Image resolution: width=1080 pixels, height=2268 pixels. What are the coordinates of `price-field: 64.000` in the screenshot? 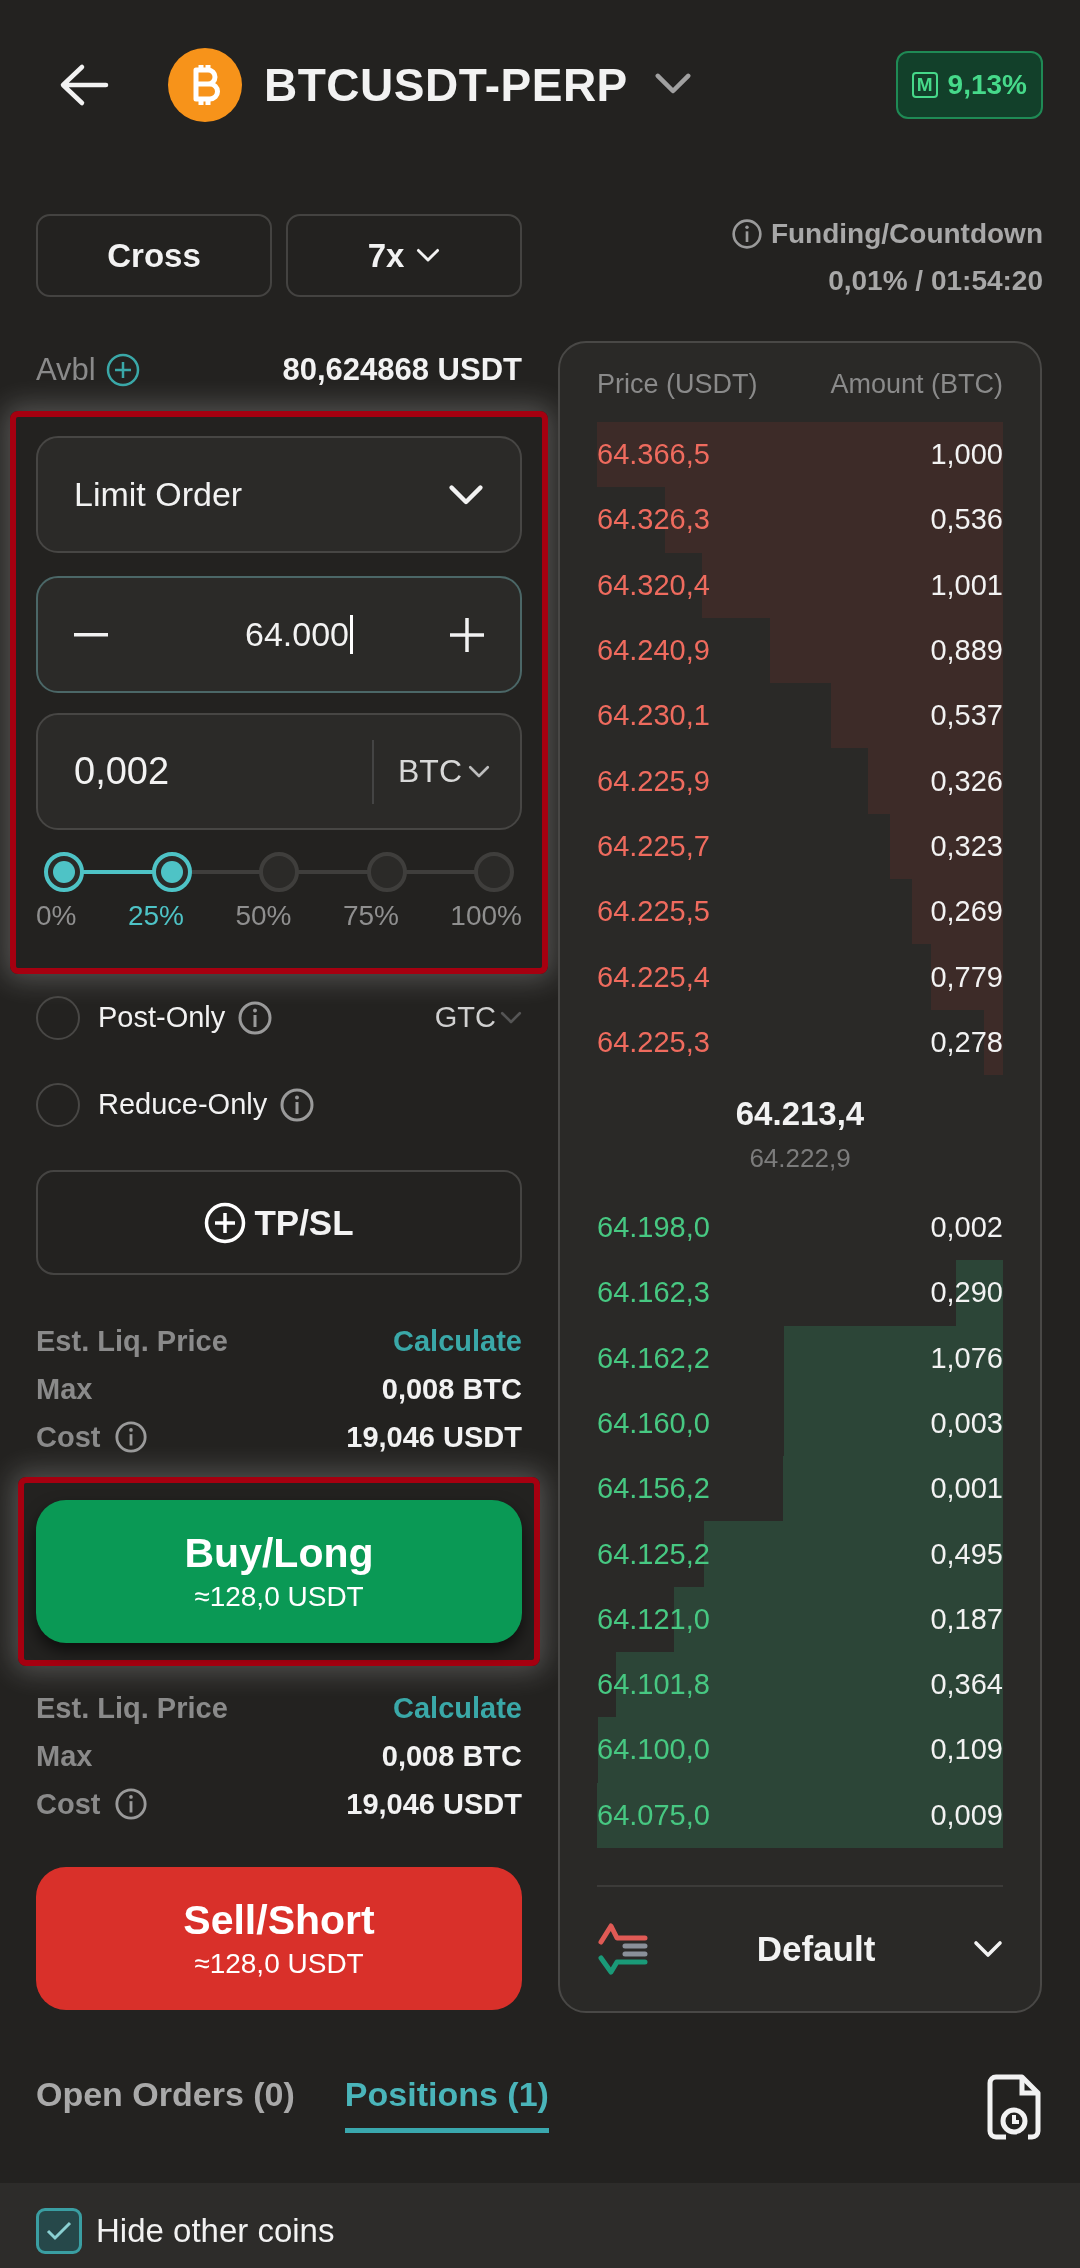 It's located at (279, 634).